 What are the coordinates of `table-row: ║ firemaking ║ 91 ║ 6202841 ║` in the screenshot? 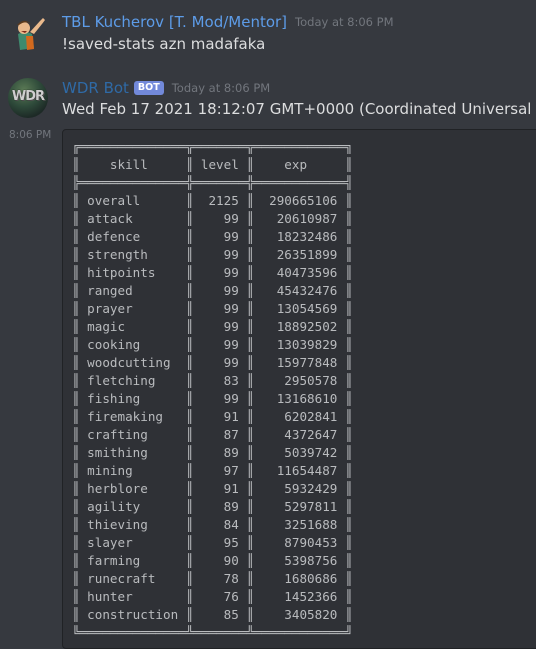 It's located at (212, 416).